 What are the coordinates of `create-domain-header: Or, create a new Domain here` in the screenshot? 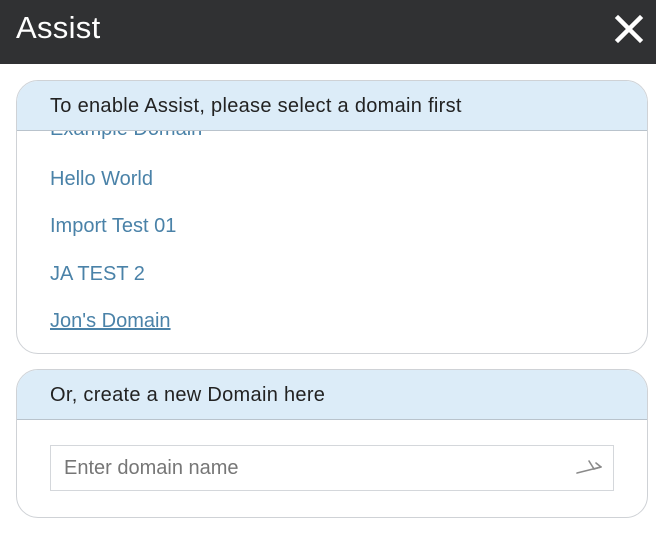 It's located at (332, 395).